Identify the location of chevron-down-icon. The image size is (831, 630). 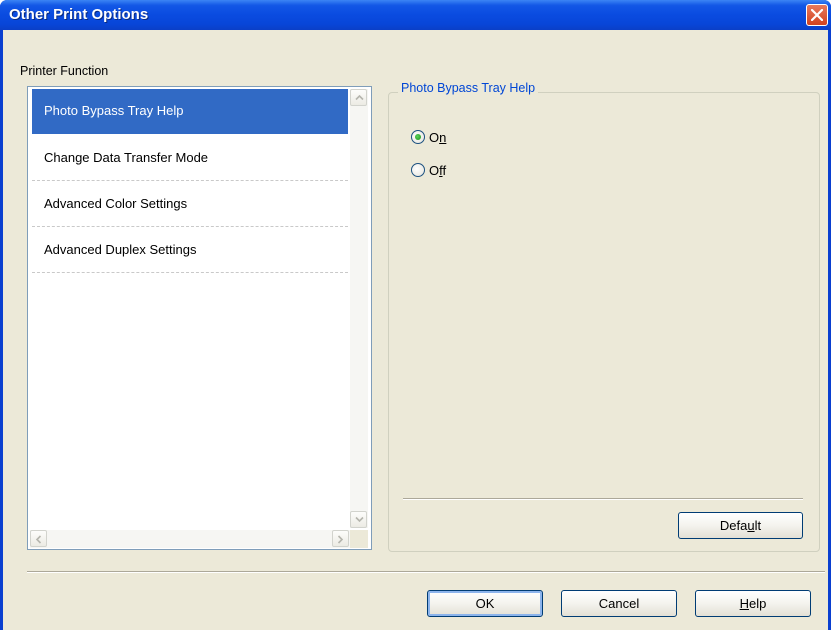
(359, 519).